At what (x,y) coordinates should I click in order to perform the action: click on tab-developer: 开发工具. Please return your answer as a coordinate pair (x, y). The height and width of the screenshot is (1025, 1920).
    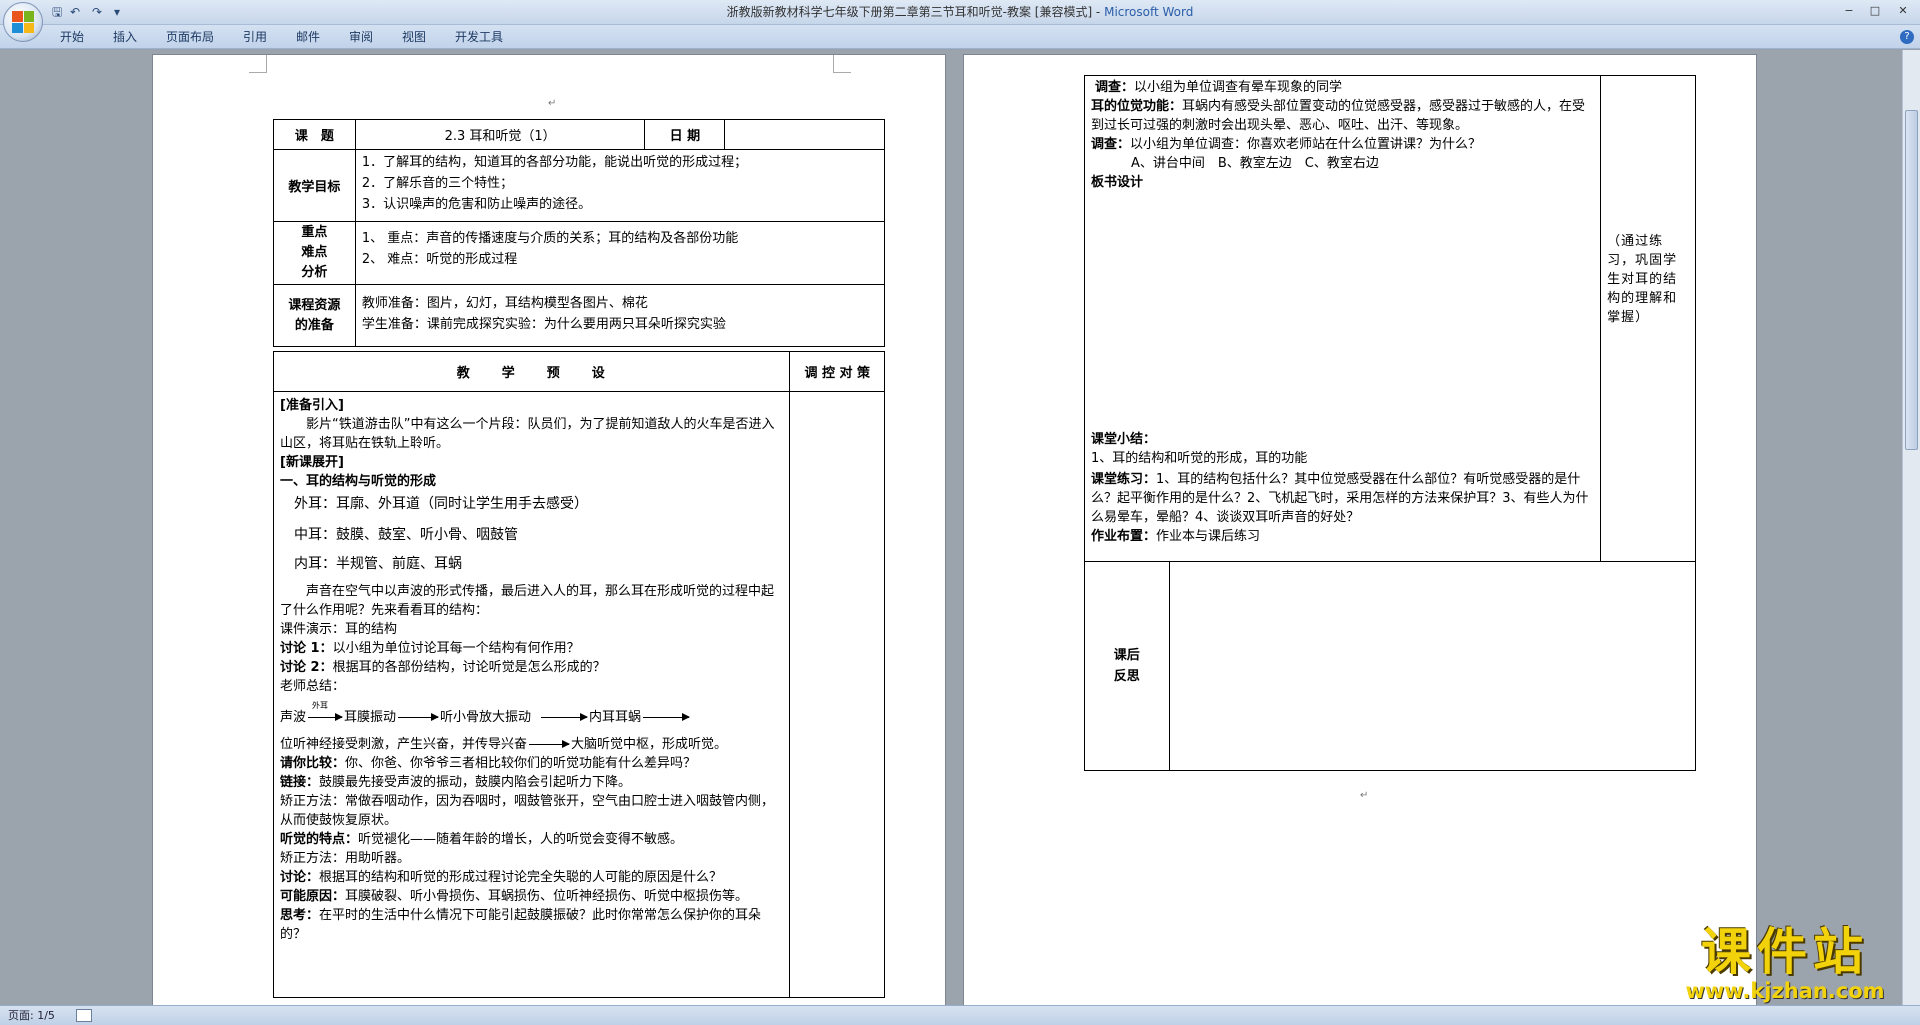
    Looking at the image, I should click on (479, 37).